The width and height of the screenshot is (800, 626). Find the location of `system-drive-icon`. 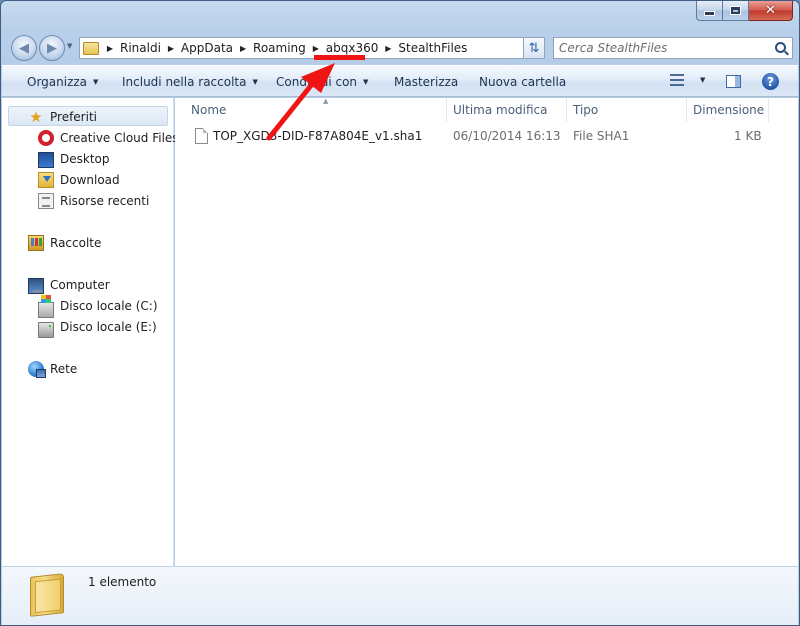

system-drive-icon is located at coordinates (46, 306).